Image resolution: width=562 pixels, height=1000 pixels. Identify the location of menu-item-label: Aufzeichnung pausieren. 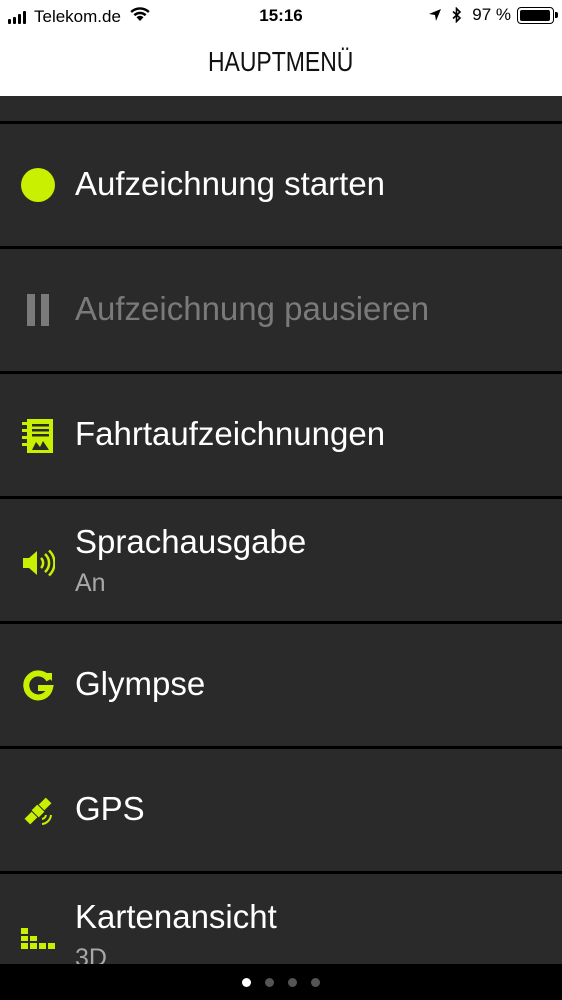
(252, 308).